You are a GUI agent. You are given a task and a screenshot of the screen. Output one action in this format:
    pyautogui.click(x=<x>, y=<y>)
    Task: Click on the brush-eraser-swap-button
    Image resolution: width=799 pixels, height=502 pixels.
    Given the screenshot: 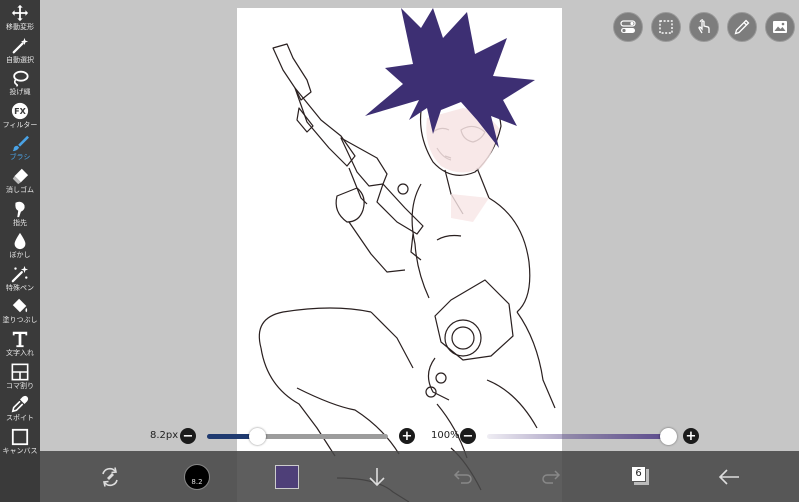 What is the action you would take?
    pyautogui.click(x=110, y=476)
    